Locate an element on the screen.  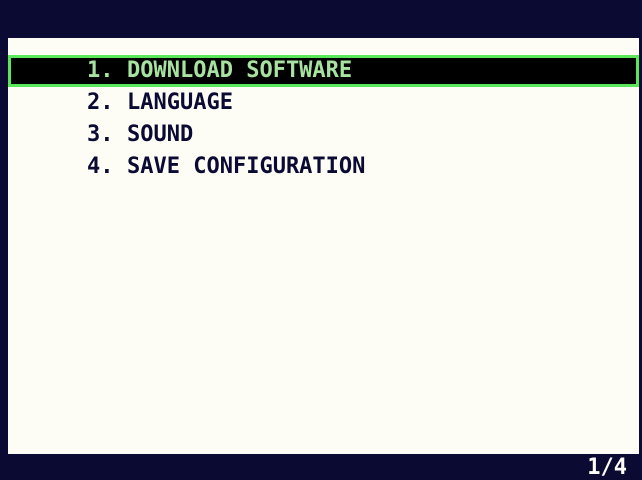
title-bar is located at coordinates (323, 19).